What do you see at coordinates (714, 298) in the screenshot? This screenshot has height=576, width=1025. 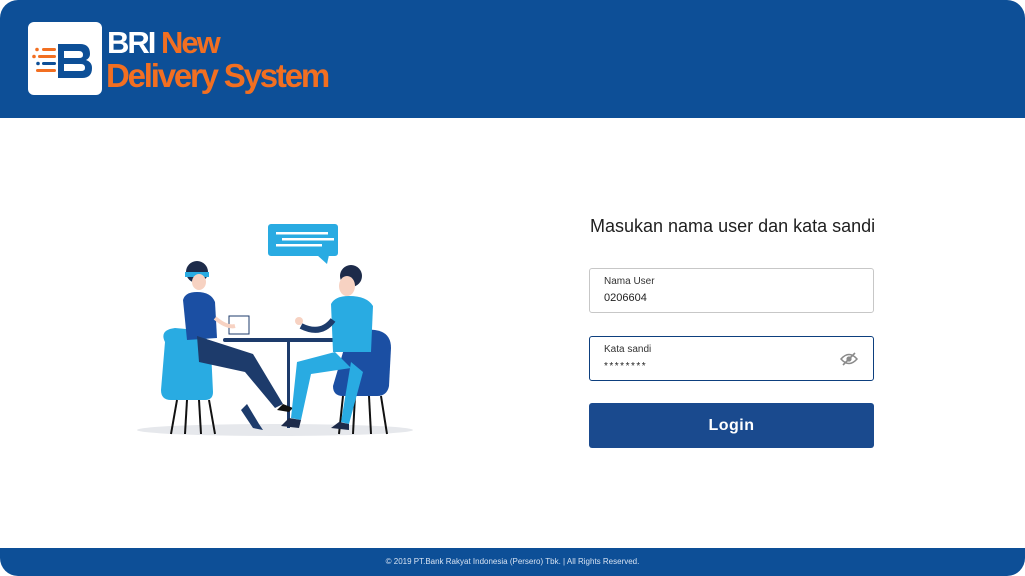 I see `username-input` at bounding box center [714, 298].